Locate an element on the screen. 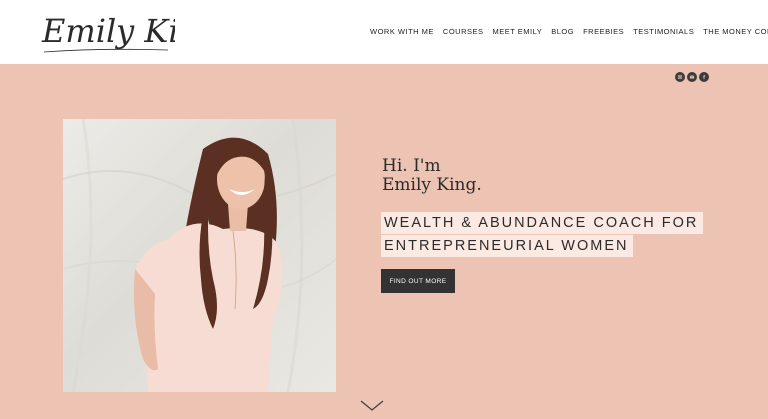  hero-greeting: Hi. I'm Emily King. is located at coordinates (432, 176).